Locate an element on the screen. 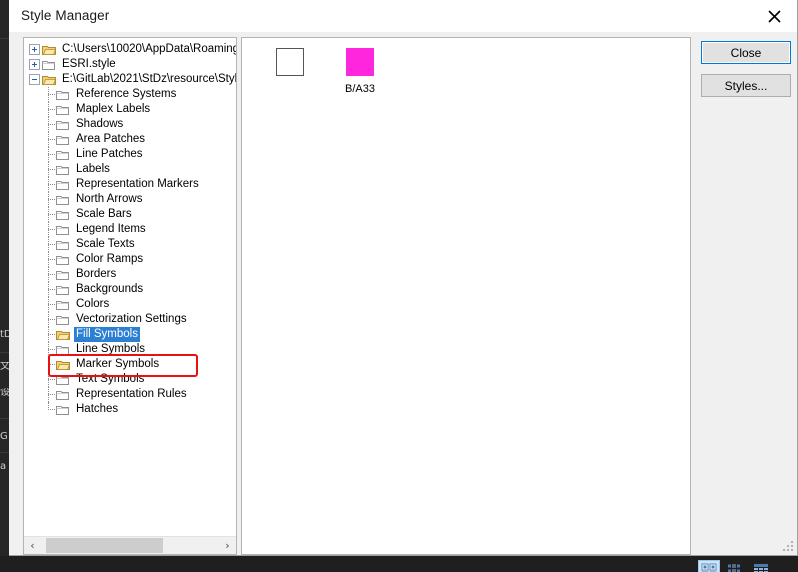  dialog-titlebar: Style Manager is located at coordinates (403, 16).